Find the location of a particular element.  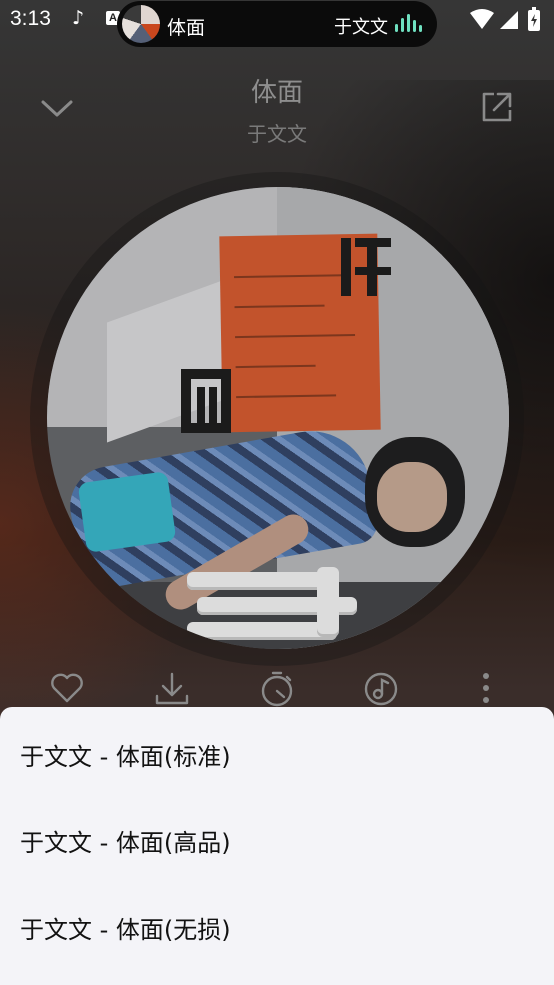

download-icon is located at coordinates (172, 688).